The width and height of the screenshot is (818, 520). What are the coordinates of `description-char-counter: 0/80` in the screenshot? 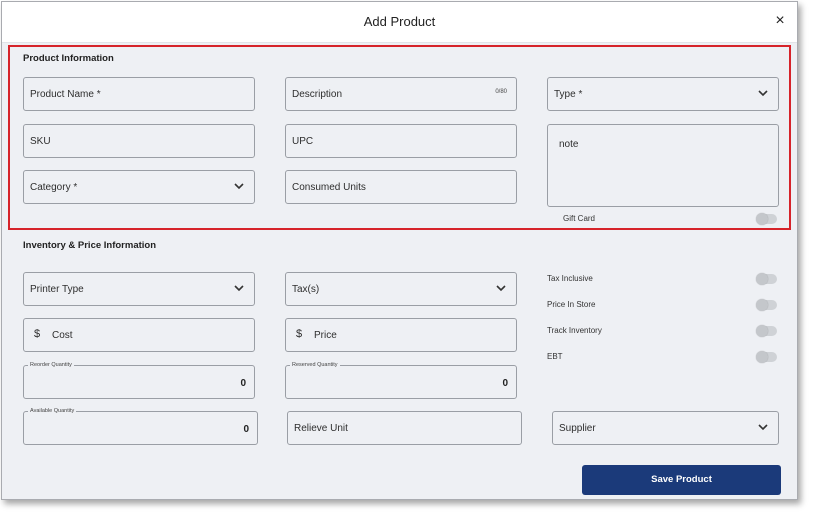 It's located at (501, 92).